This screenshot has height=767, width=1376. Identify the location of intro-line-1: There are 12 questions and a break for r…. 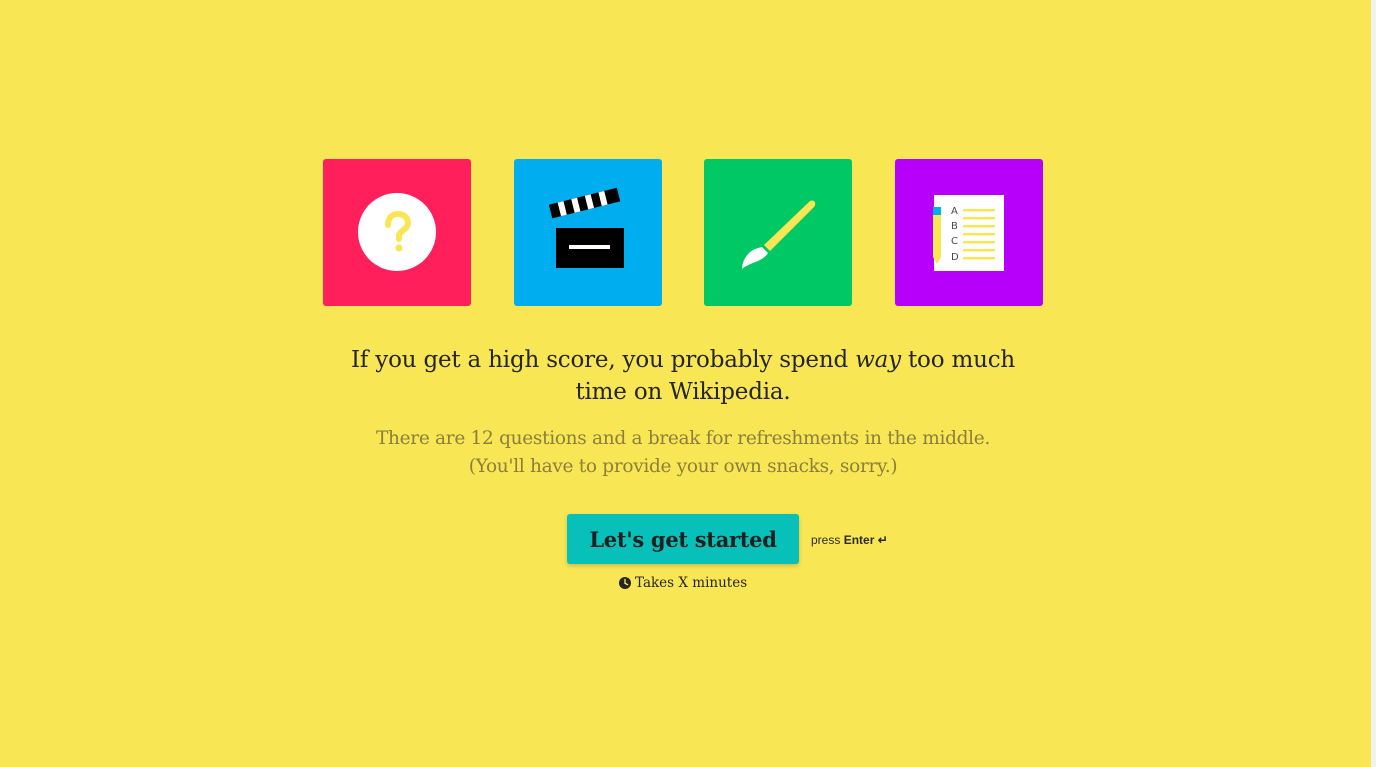
(683, 438).